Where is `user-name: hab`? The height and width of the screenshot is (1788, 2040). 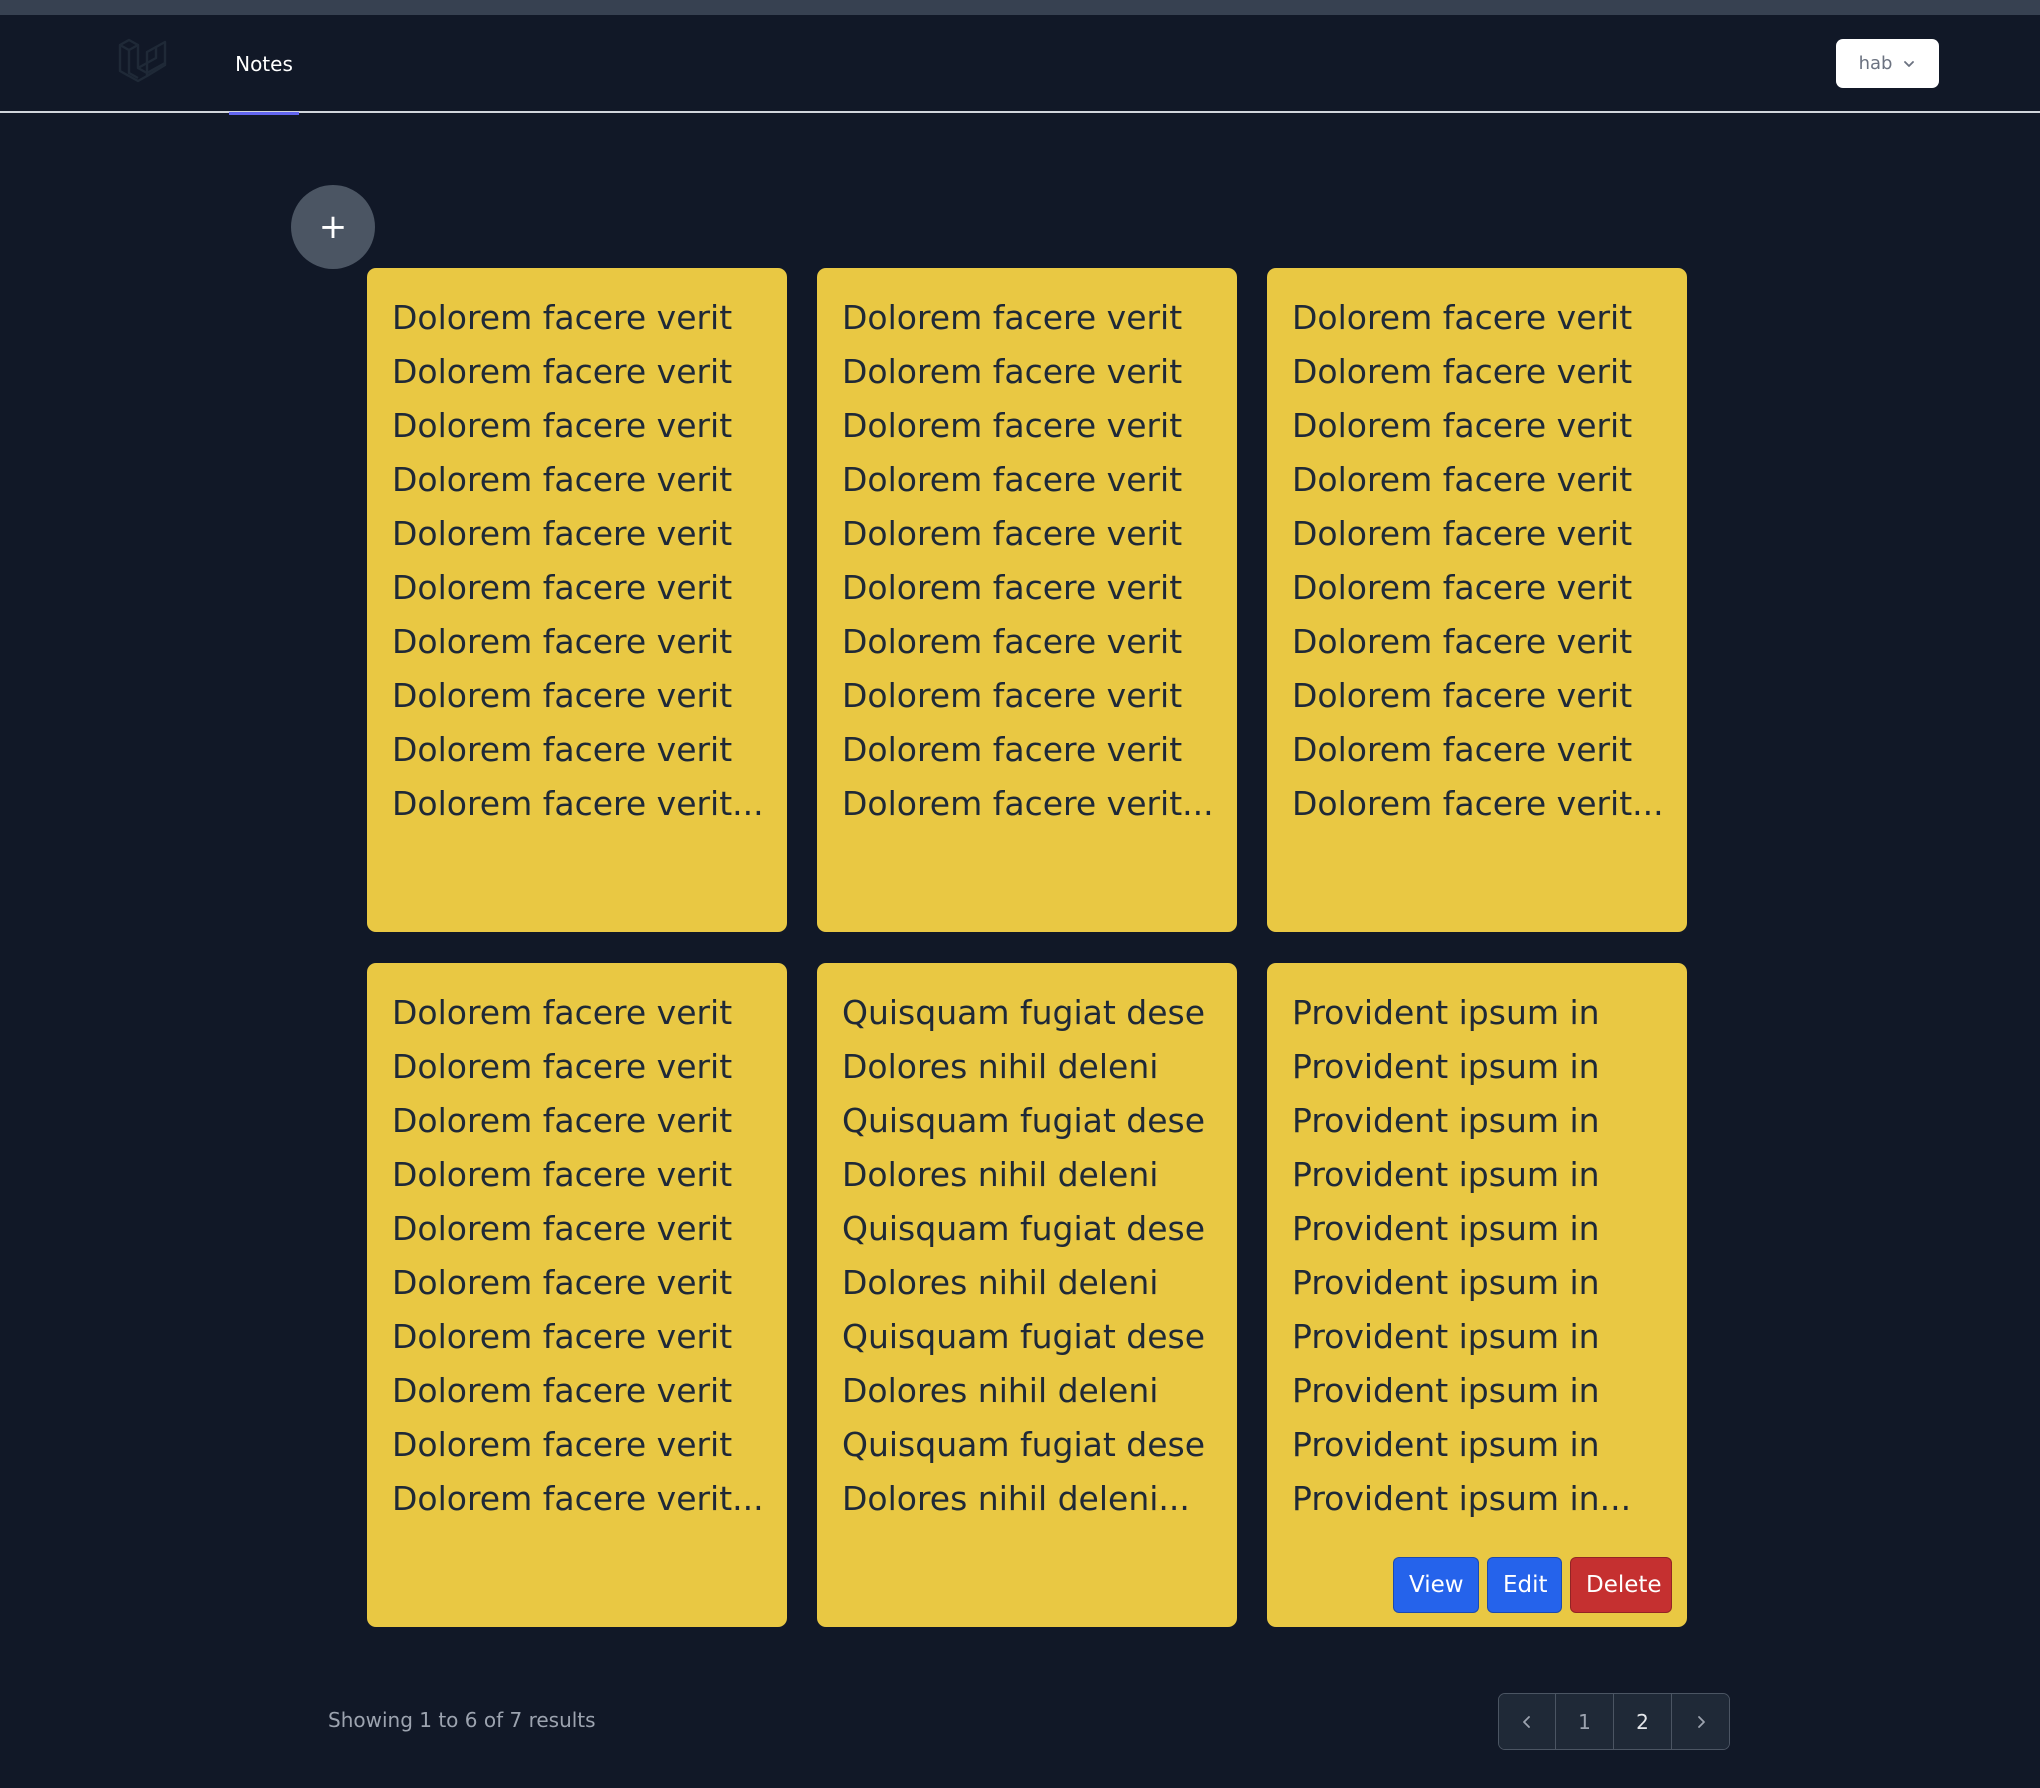 user-name: hab is located at coordinates (1875, 63).